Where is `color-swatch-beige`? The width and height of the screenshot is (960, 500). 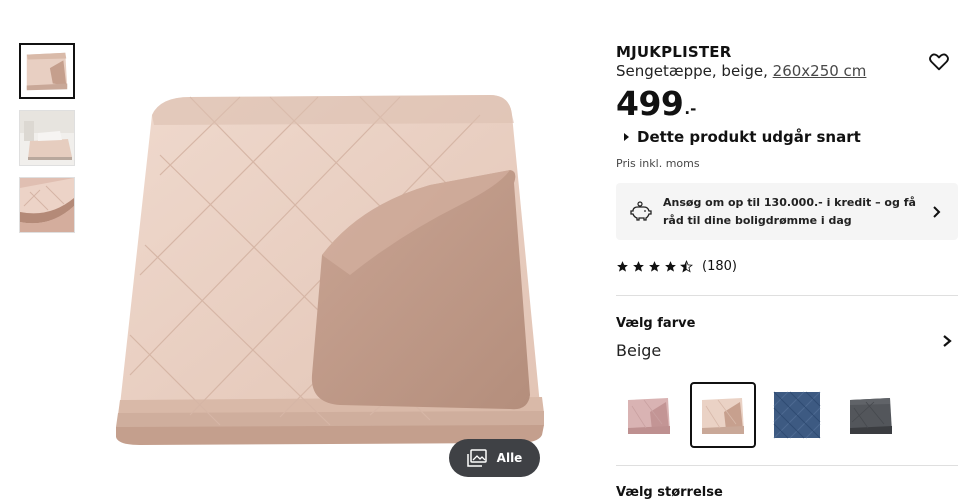
color-swatch-beige is located at coordinates (723, 415).